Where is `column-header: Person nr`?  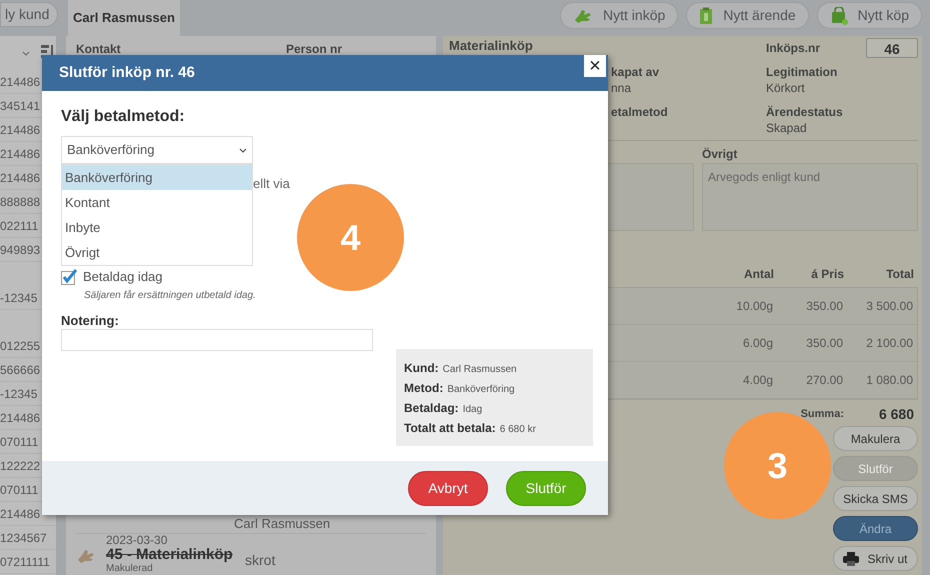 column-header: Person nr is located at coordinates (314, 49).